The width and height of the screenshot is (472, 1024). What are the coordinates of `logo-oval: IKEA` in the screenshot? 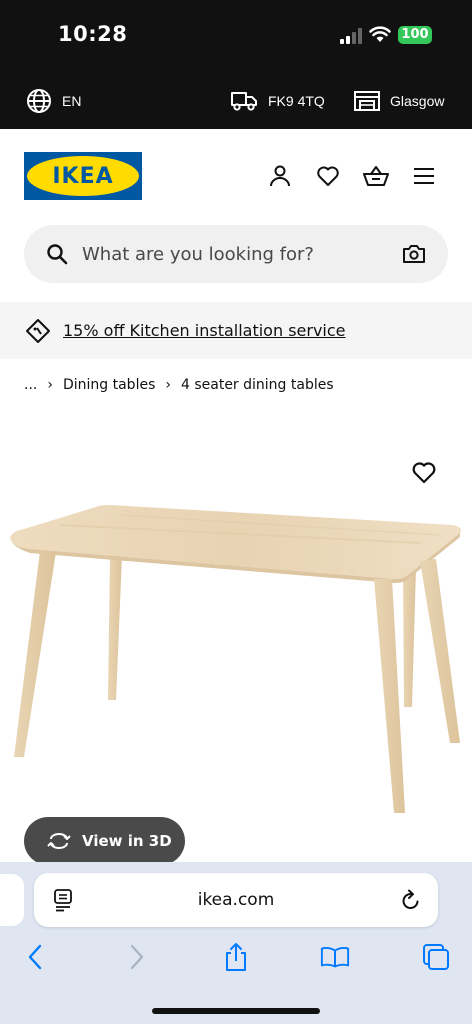 It's located at (83, 176).